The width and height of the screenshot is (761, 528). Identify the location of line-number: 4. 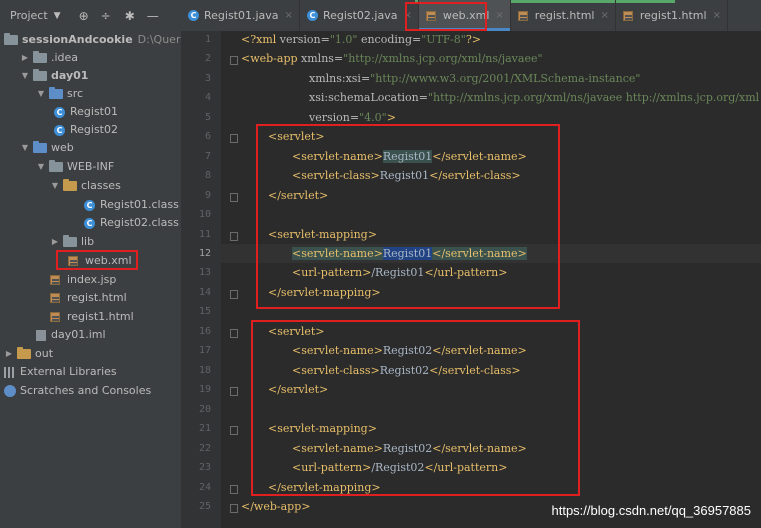
(207, 97).